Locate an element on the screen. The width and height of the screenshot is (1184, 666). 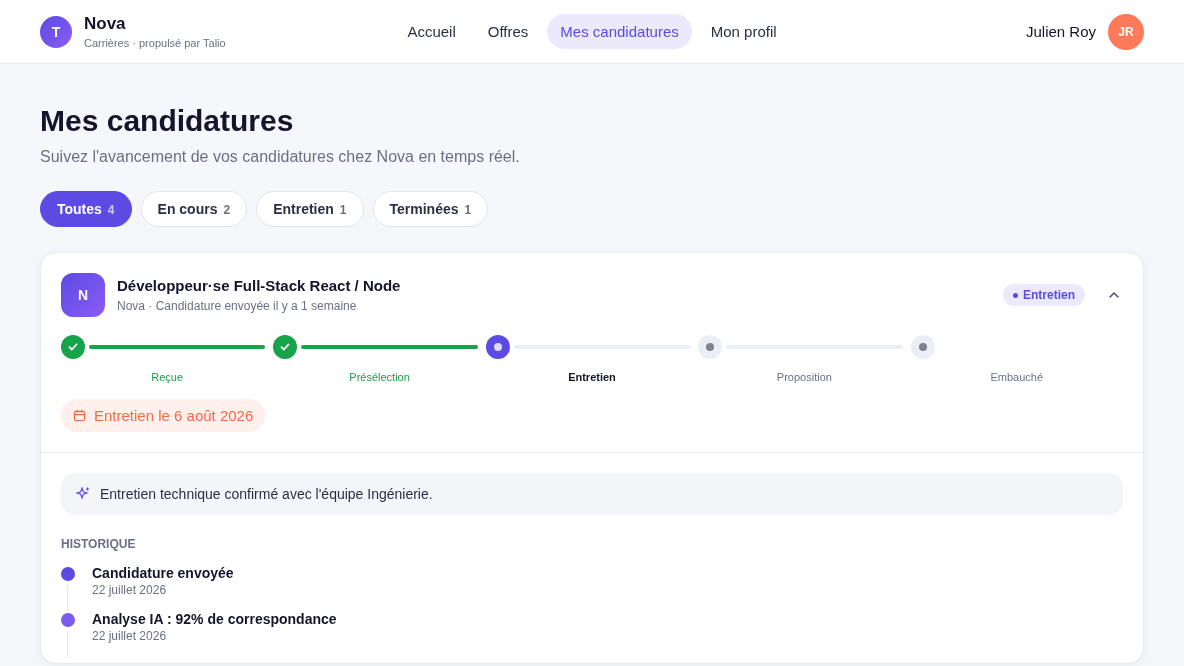
history-title: Candidature envoyée is located at coordinates (163, 573).